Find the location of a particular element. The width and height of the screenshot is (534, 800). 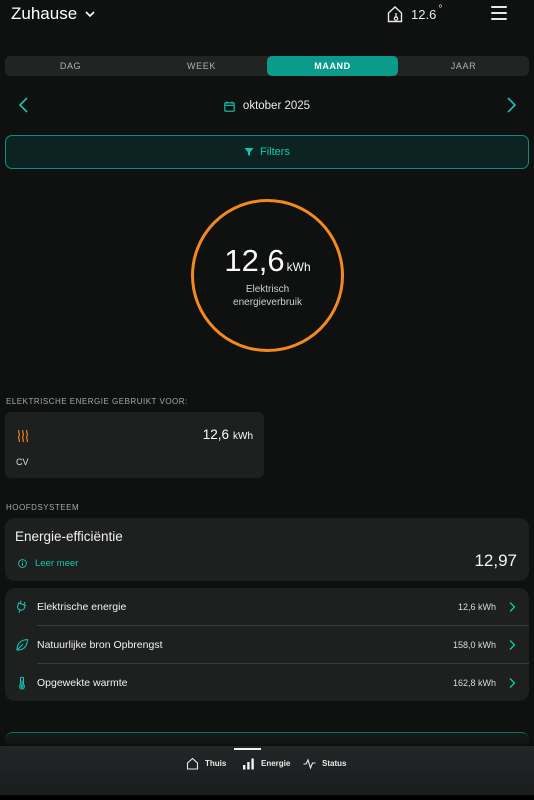

pulse-icon is located at coordinates (309, 764).